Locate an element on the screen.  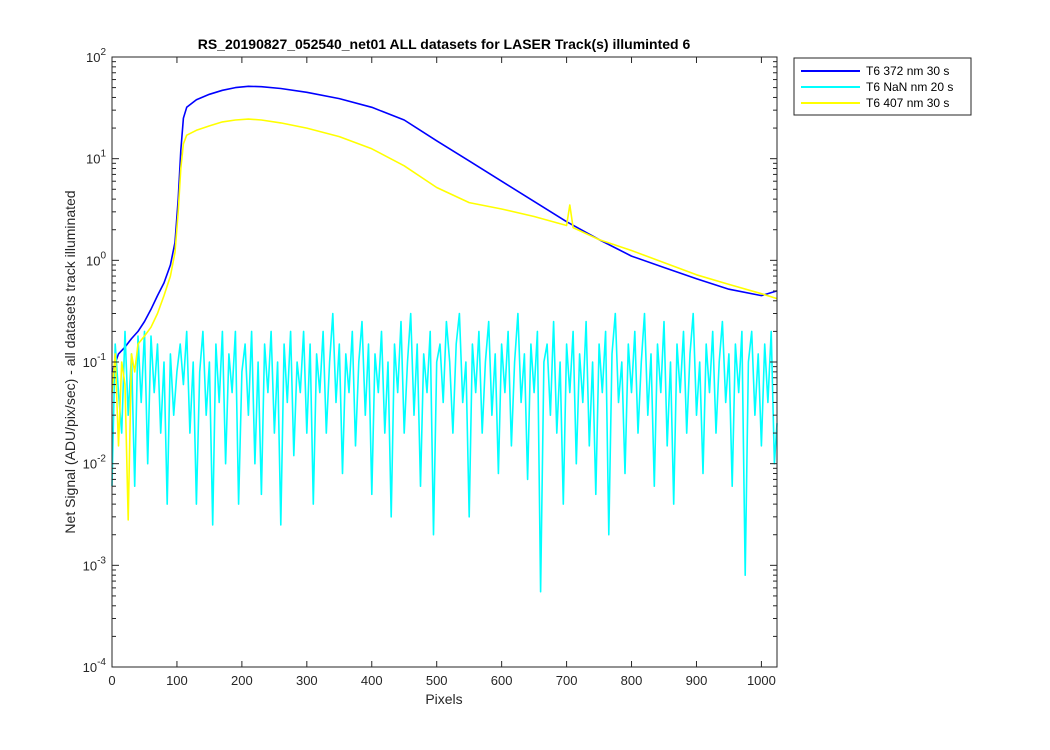
x-tick-label: 500 is located at coordinates (437, 680).